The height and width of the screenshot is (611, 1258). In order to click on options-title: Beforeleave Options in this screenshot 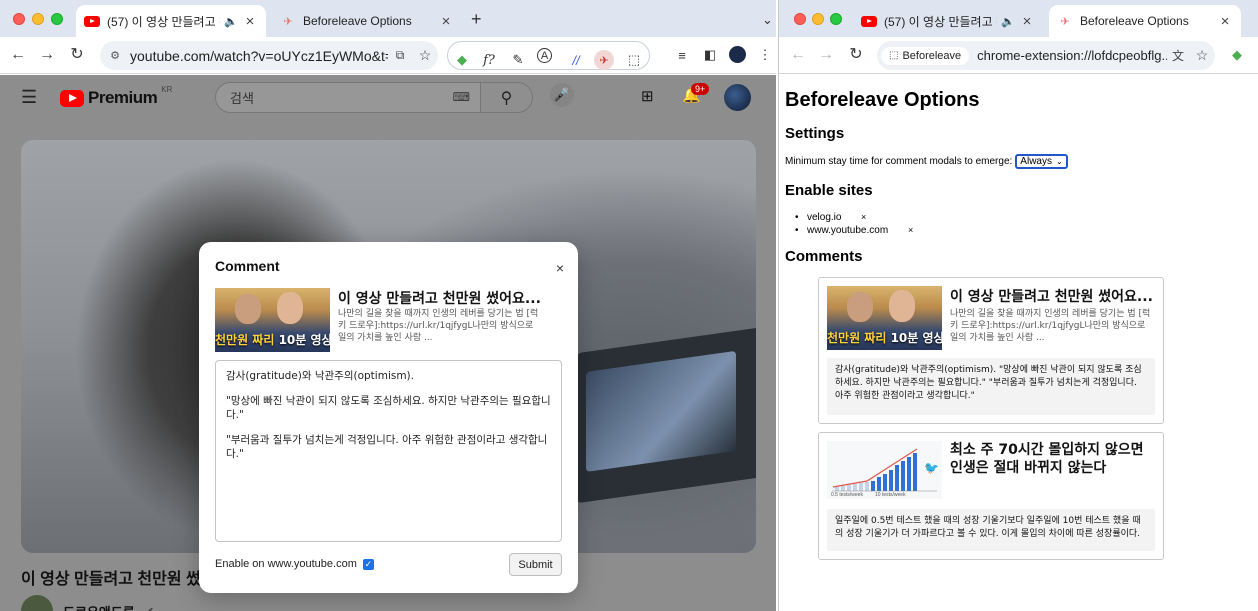, I will do `click(882, 100)`.